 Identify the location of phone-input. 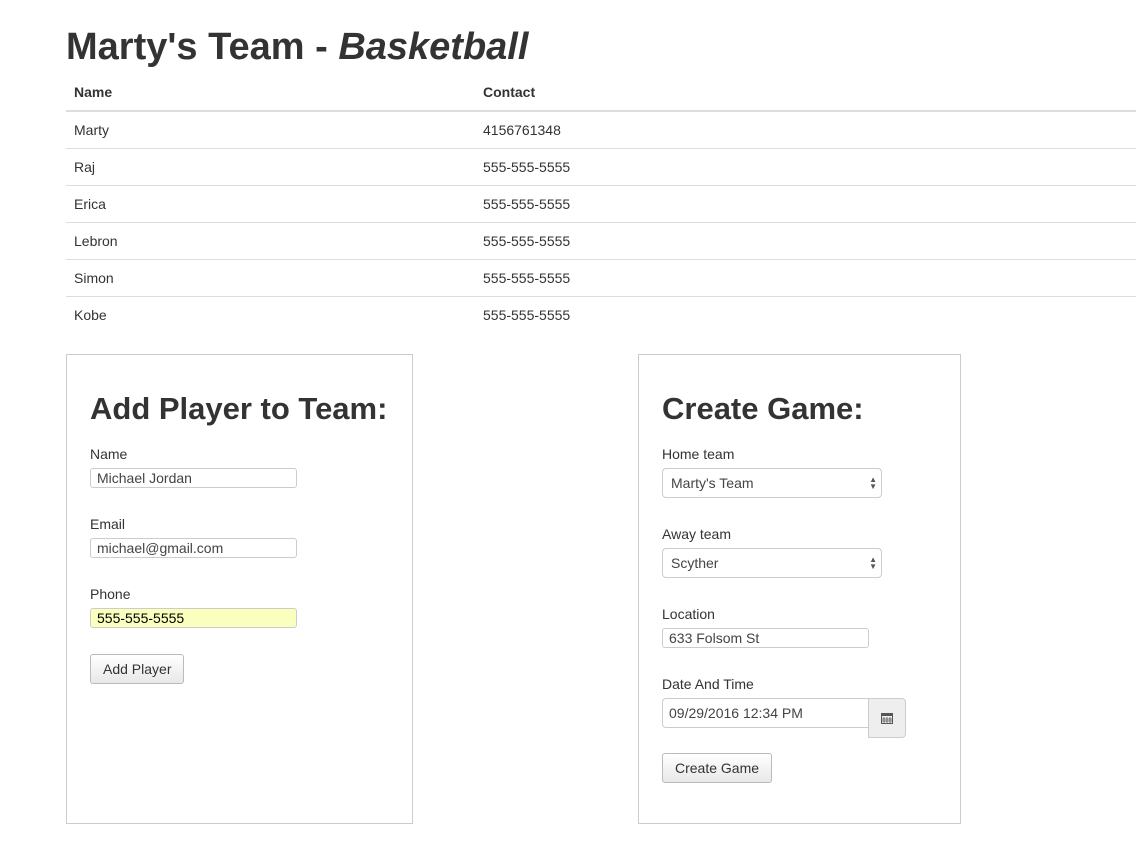
(193, 618).